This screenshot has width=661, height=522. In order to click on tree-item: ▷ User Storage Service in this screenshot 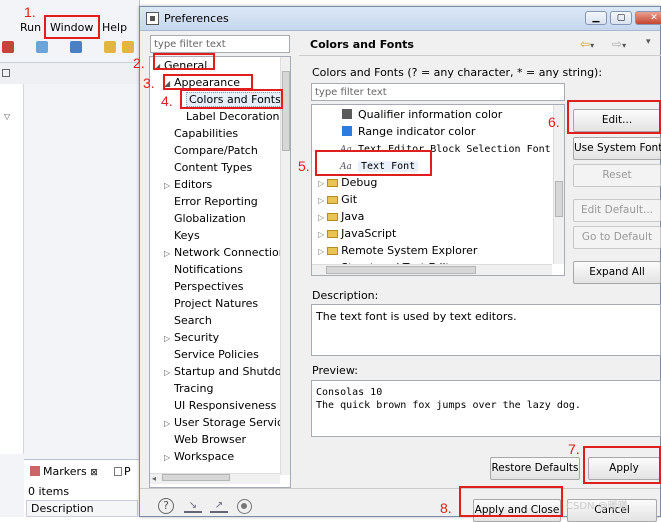, I will do `click(227, 423)`.